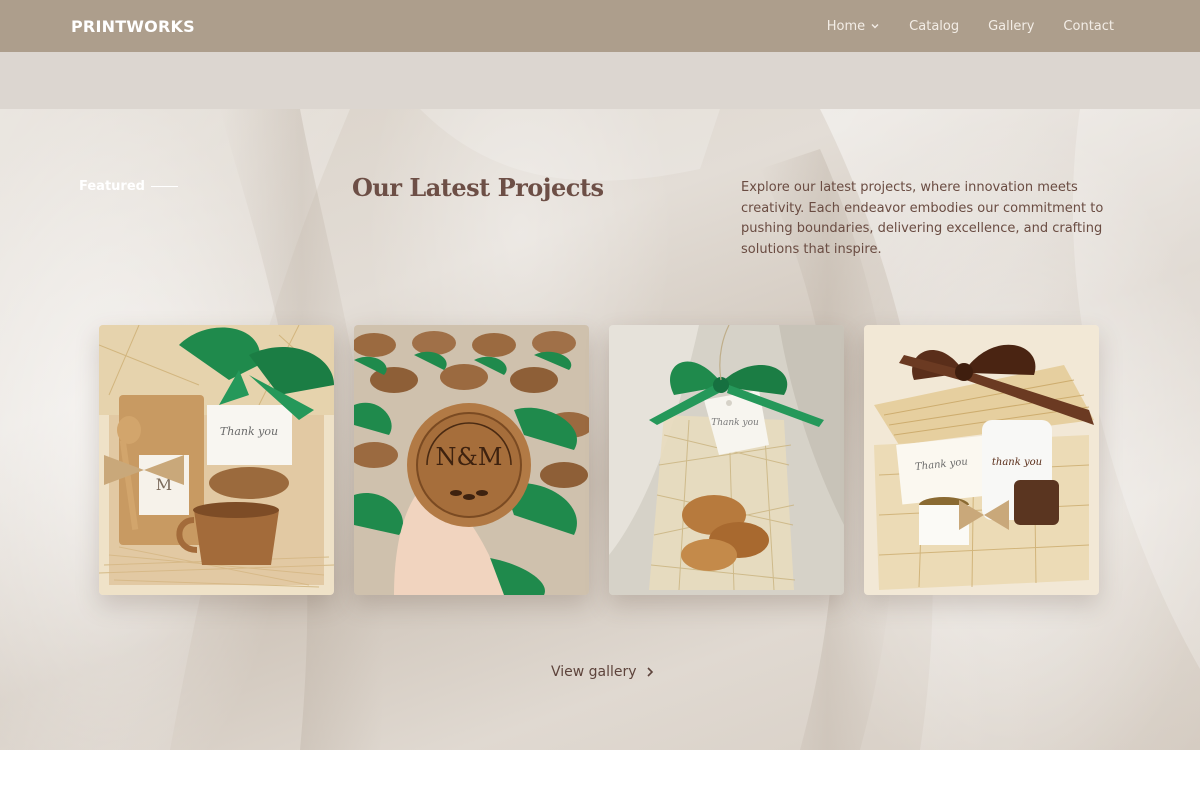  Describe the element at coordinates (164, 186) in the screenshot. I see `featured-divider` at that location.